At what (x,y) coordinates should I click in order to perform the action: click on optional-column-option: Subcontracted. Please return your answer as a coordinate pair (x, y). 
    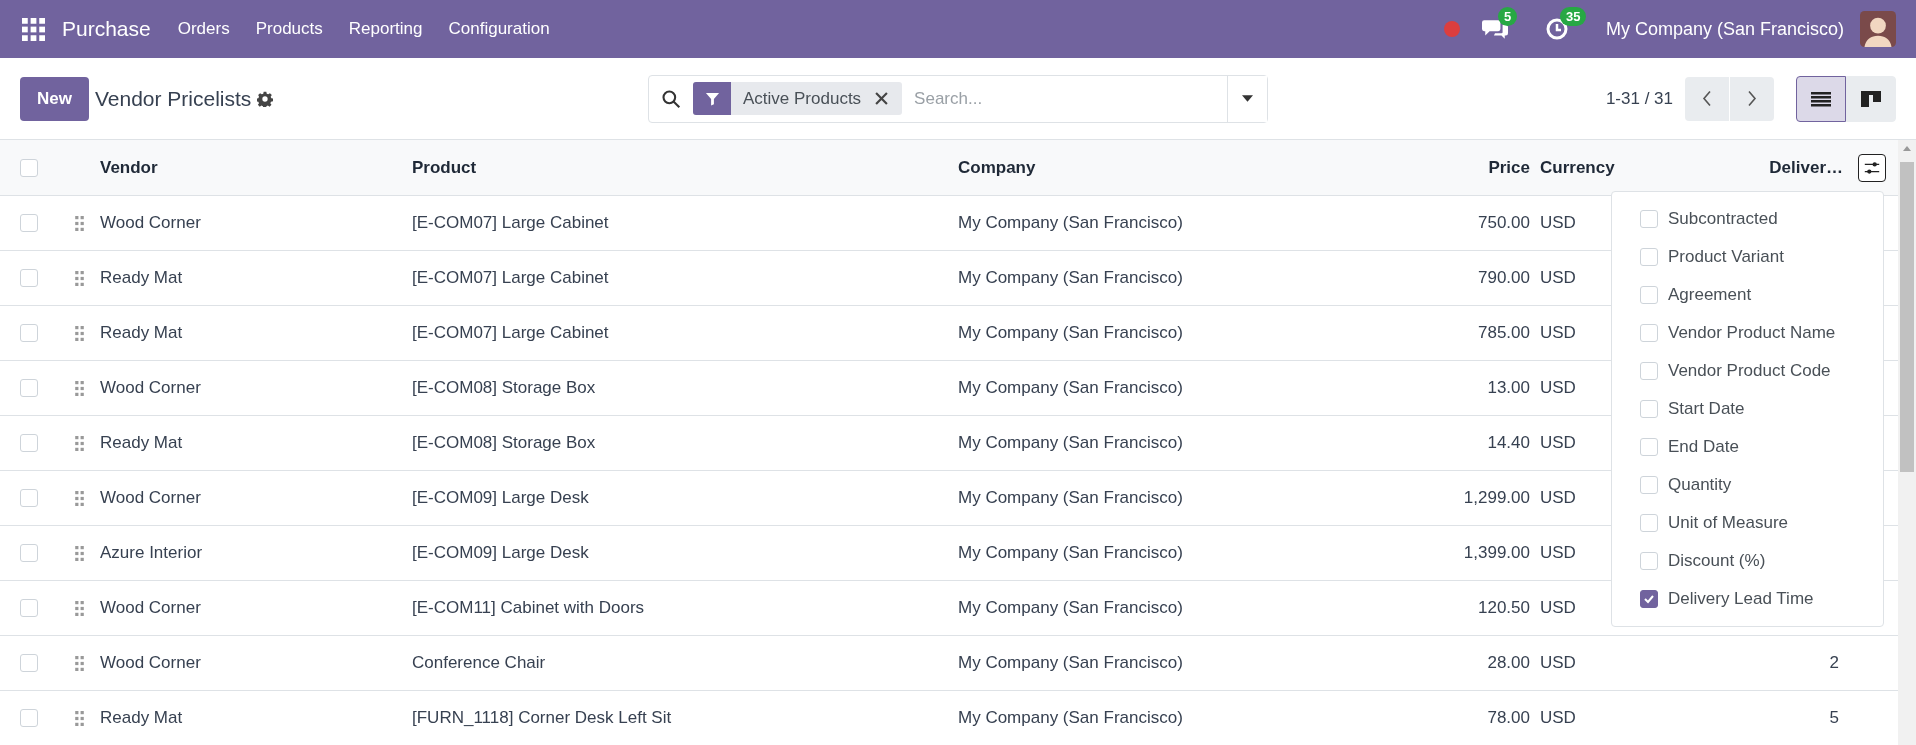
    Looking at the image, I should click on (1747, 219).